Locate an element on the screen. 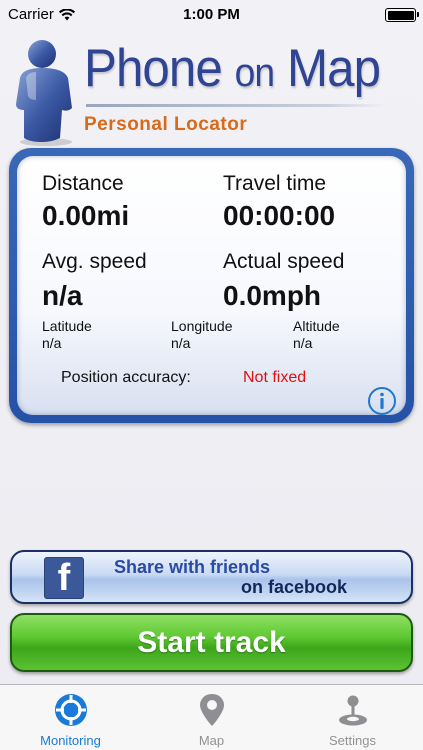 The image size is (423, 750). title-word-on: on is located at coordinates (254, 73).